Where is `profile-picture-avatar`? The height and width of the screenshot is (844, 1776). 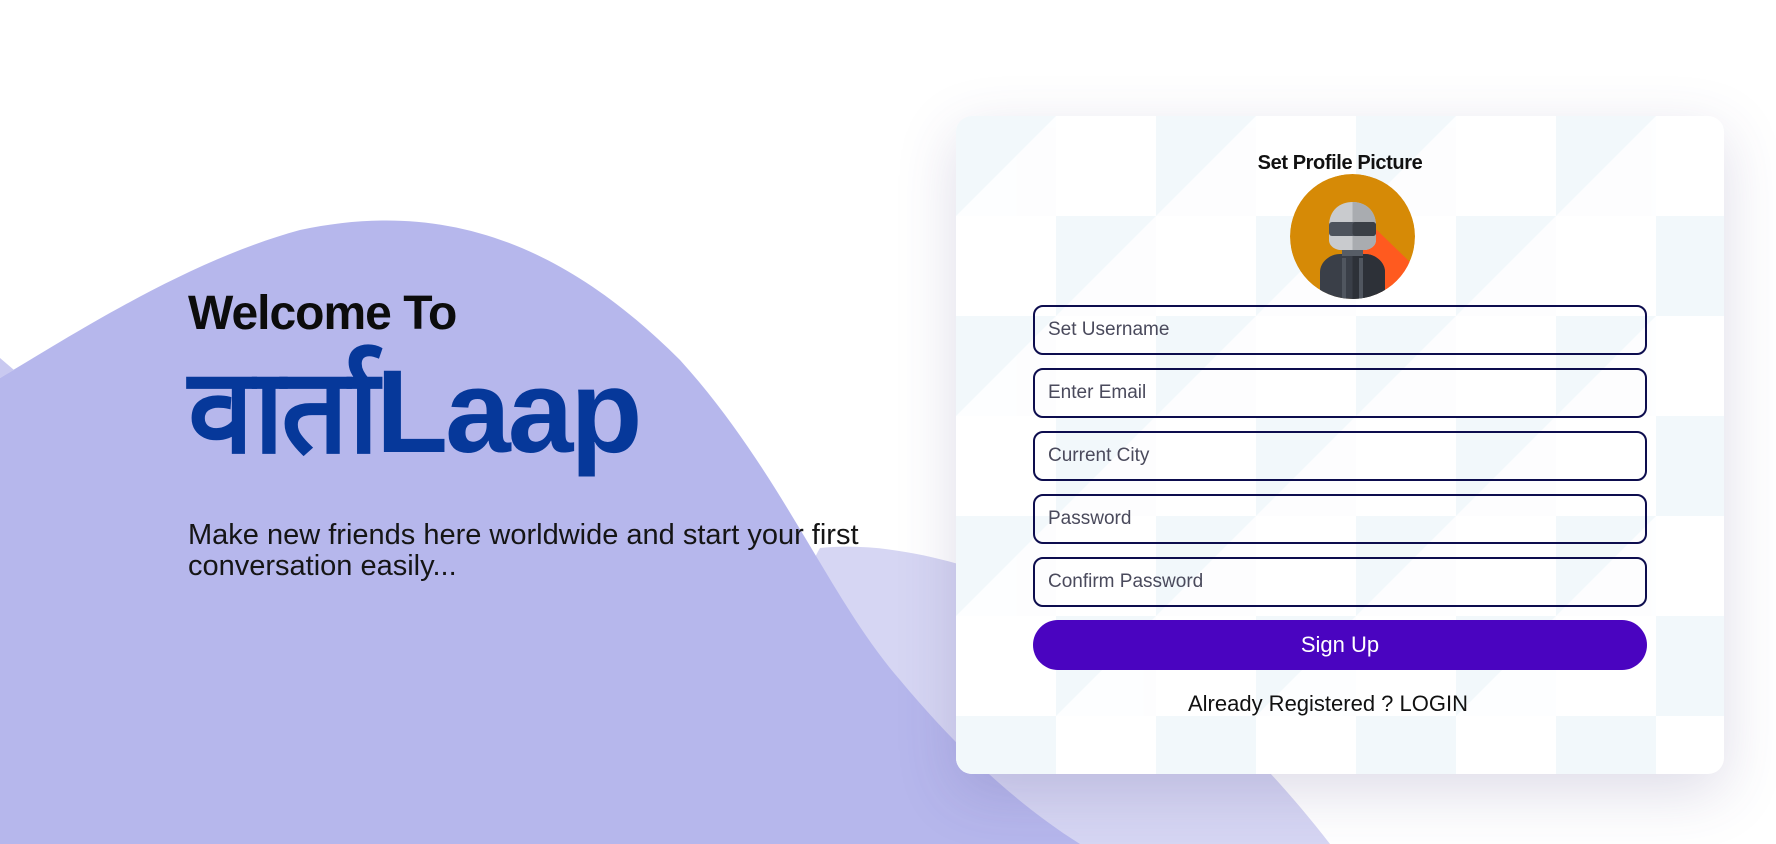
profile-picture-avatar is located at coordinates (1352, 236).